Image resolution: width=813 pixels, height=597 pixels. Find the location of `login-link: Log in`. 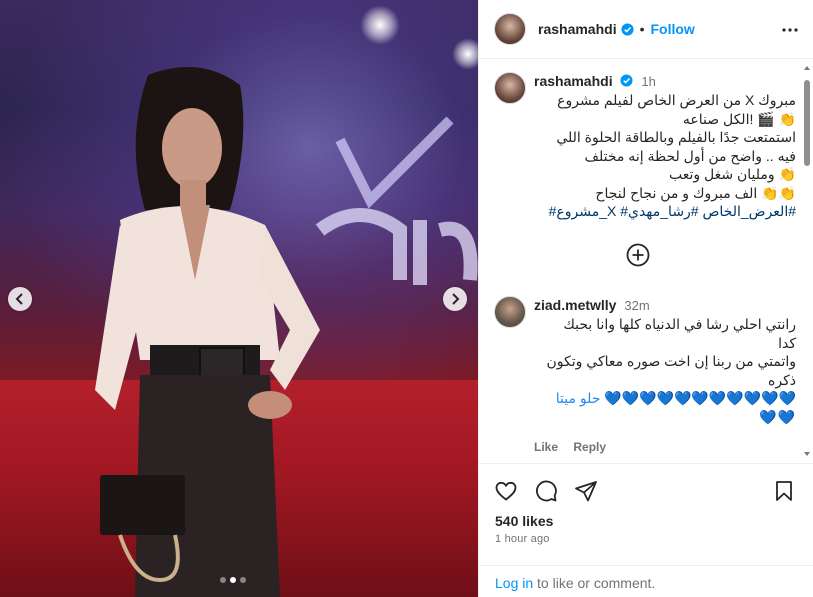

login-link: Log in is located at coordinates (514, 583).